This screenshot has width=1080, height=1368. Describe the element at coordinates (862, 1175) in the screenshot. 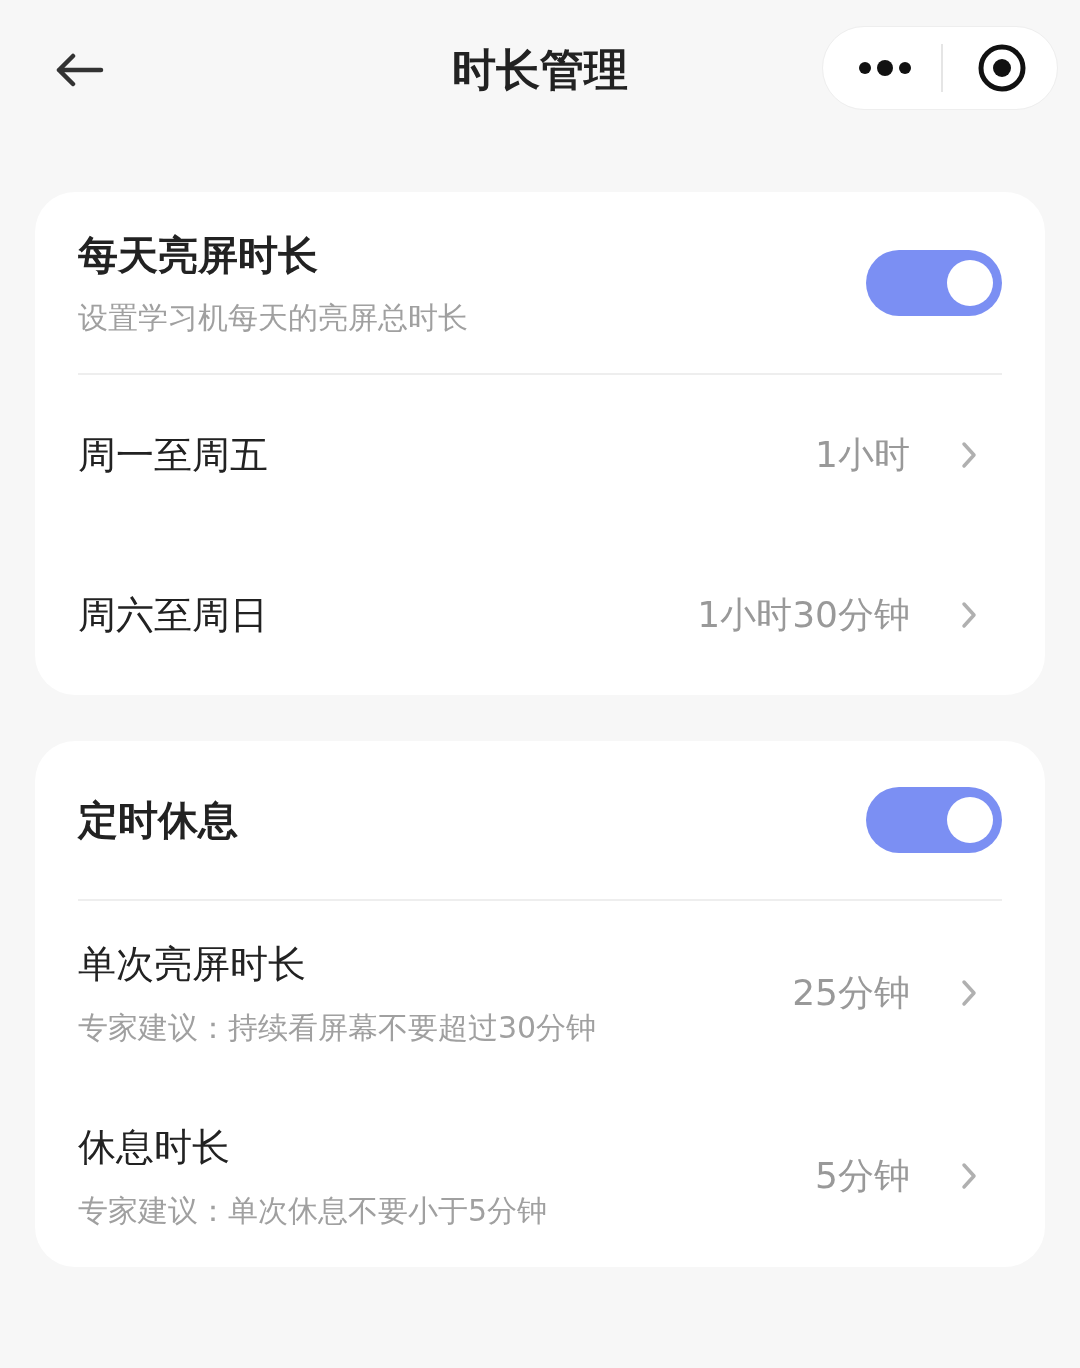

I see `row-value: 5分钟` at that location.